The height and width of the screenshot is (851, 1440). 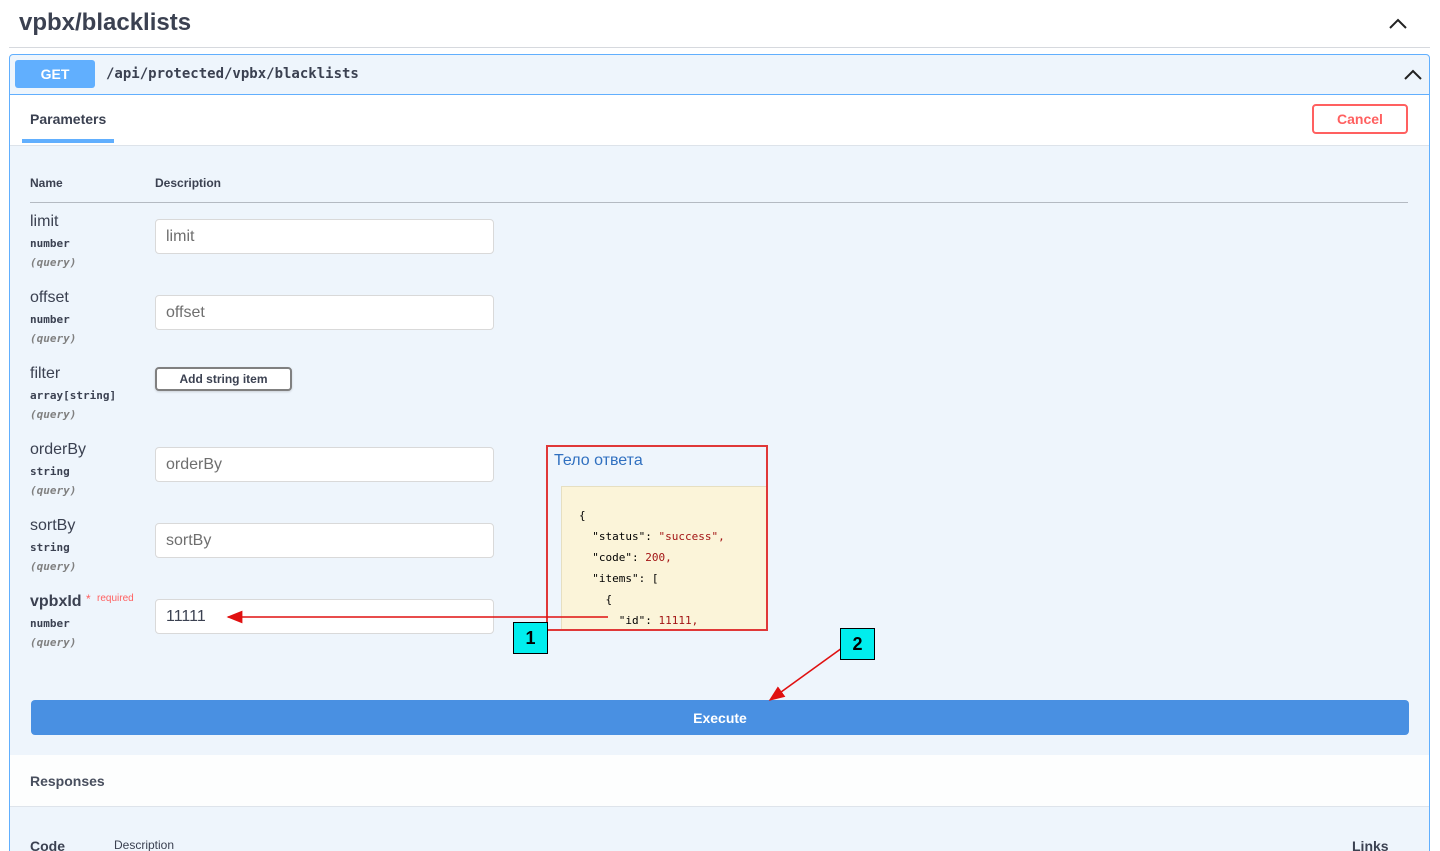 I want to click on code-line: "code": 200,, so click(x=625, y=557).